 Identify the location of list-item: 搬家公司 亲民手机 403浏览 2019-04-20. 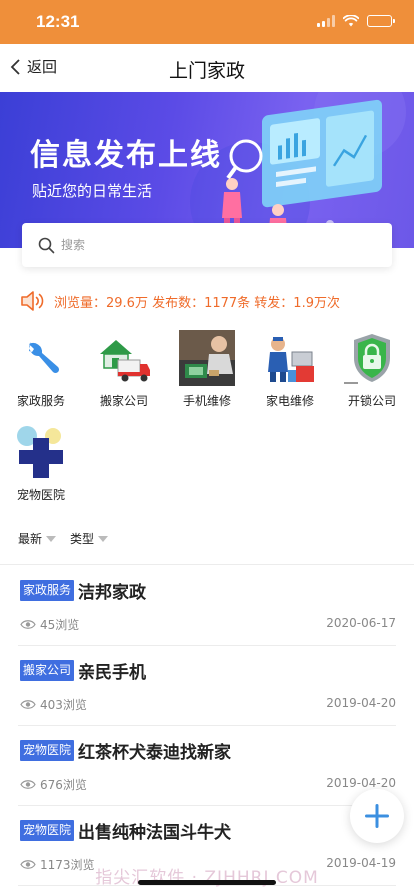
(207, 686).